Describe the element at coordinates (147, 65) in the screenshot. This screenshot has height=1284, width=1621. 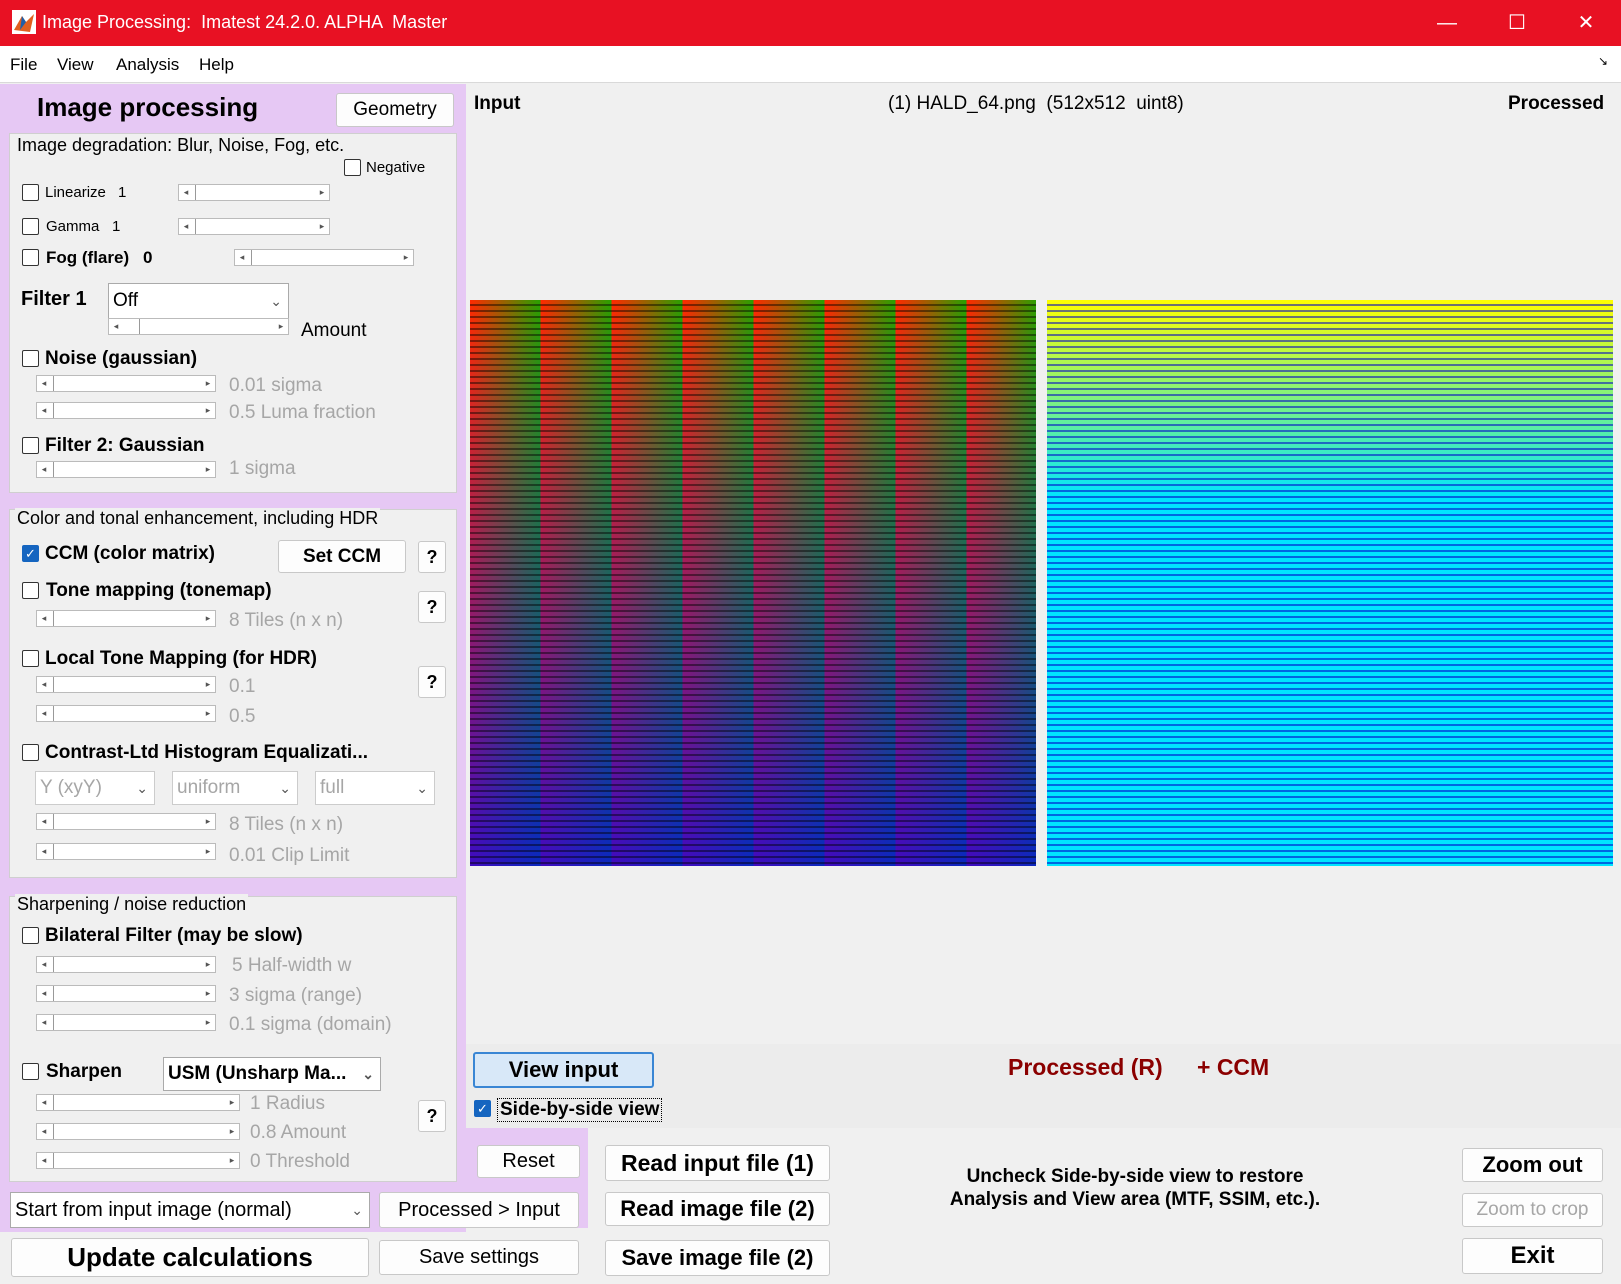
I see `menu-analysis: Analysis` at that location.